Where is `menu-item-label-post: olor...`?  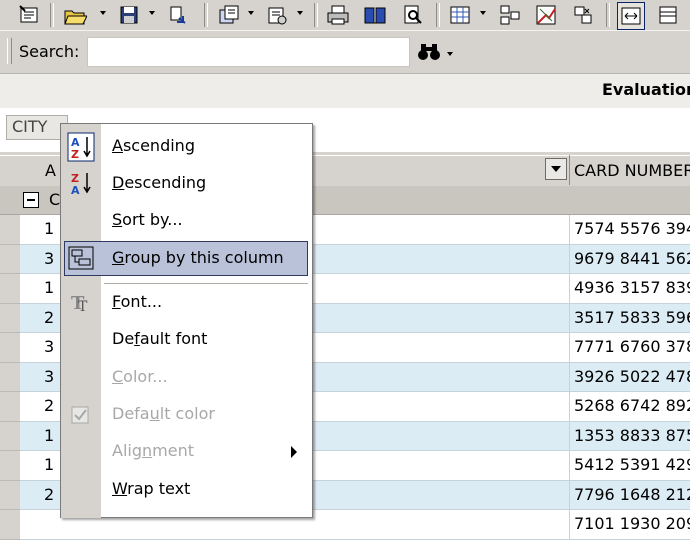 menu-item-label-post: olor... is located at coordinates (145, 376).